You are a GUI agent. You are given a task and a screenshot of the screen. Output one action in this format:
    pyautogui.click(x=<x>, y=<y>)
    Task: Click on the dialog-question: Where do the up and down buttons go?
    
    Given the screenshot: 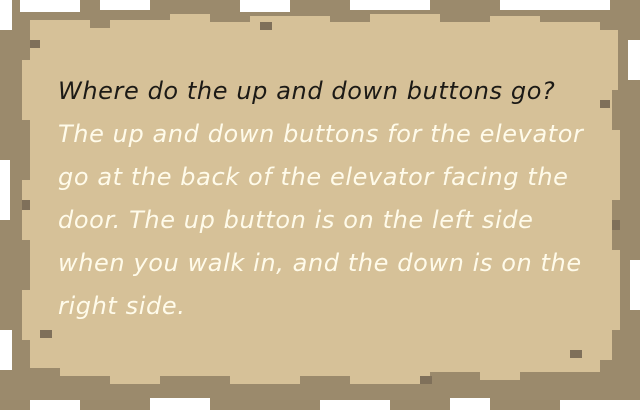 What is the action you would take?
    pyautogui.click(x=307, y=91)
    